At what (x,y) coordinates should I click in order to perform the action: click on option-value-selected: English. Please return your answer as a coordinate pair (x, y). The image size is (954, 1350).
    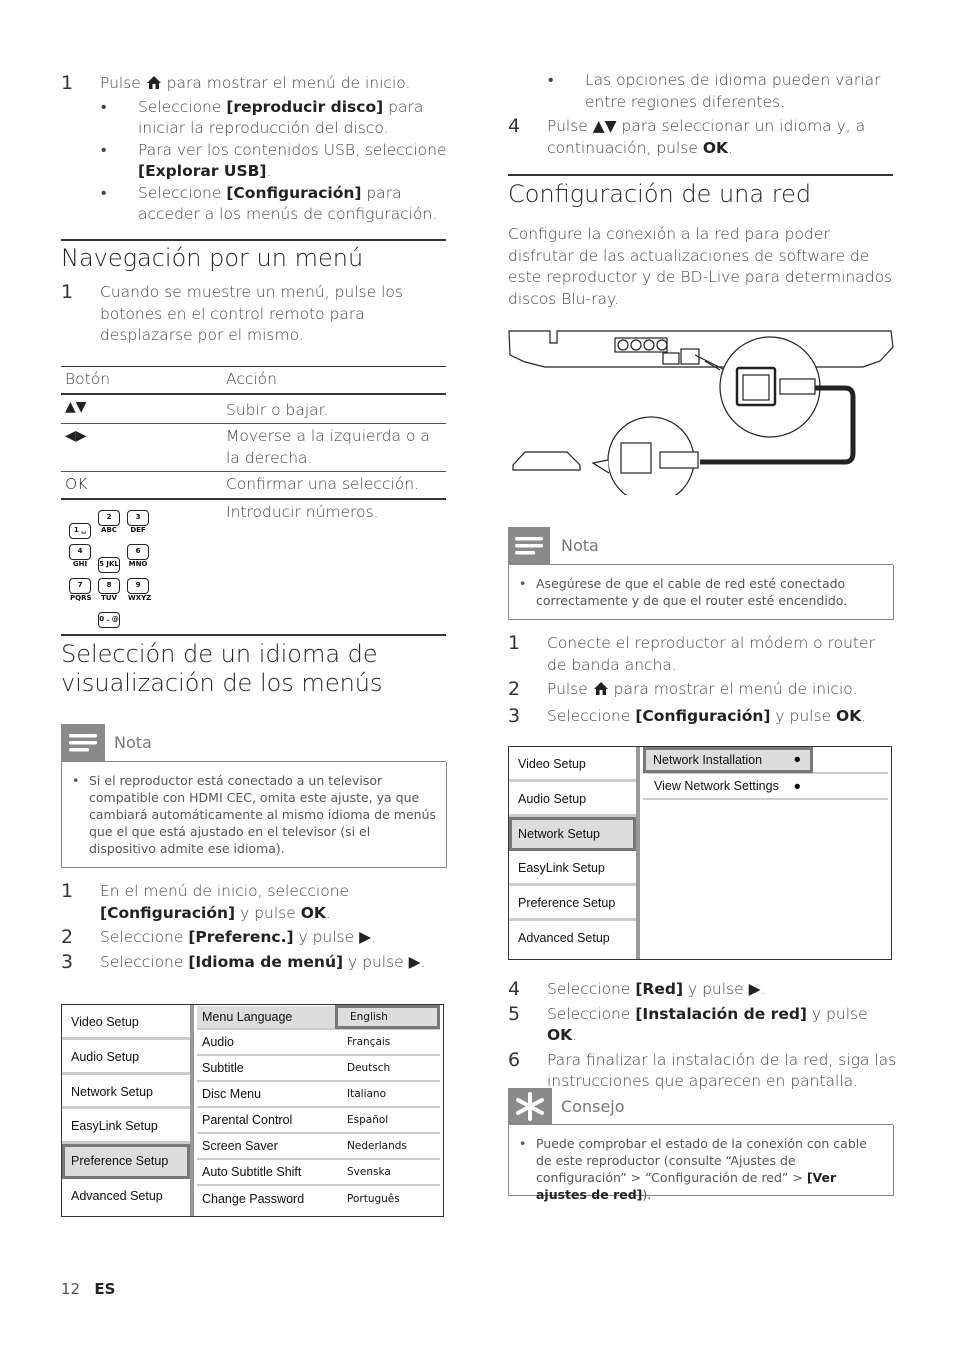
    Looking at the image, I should click on (387, 1017).